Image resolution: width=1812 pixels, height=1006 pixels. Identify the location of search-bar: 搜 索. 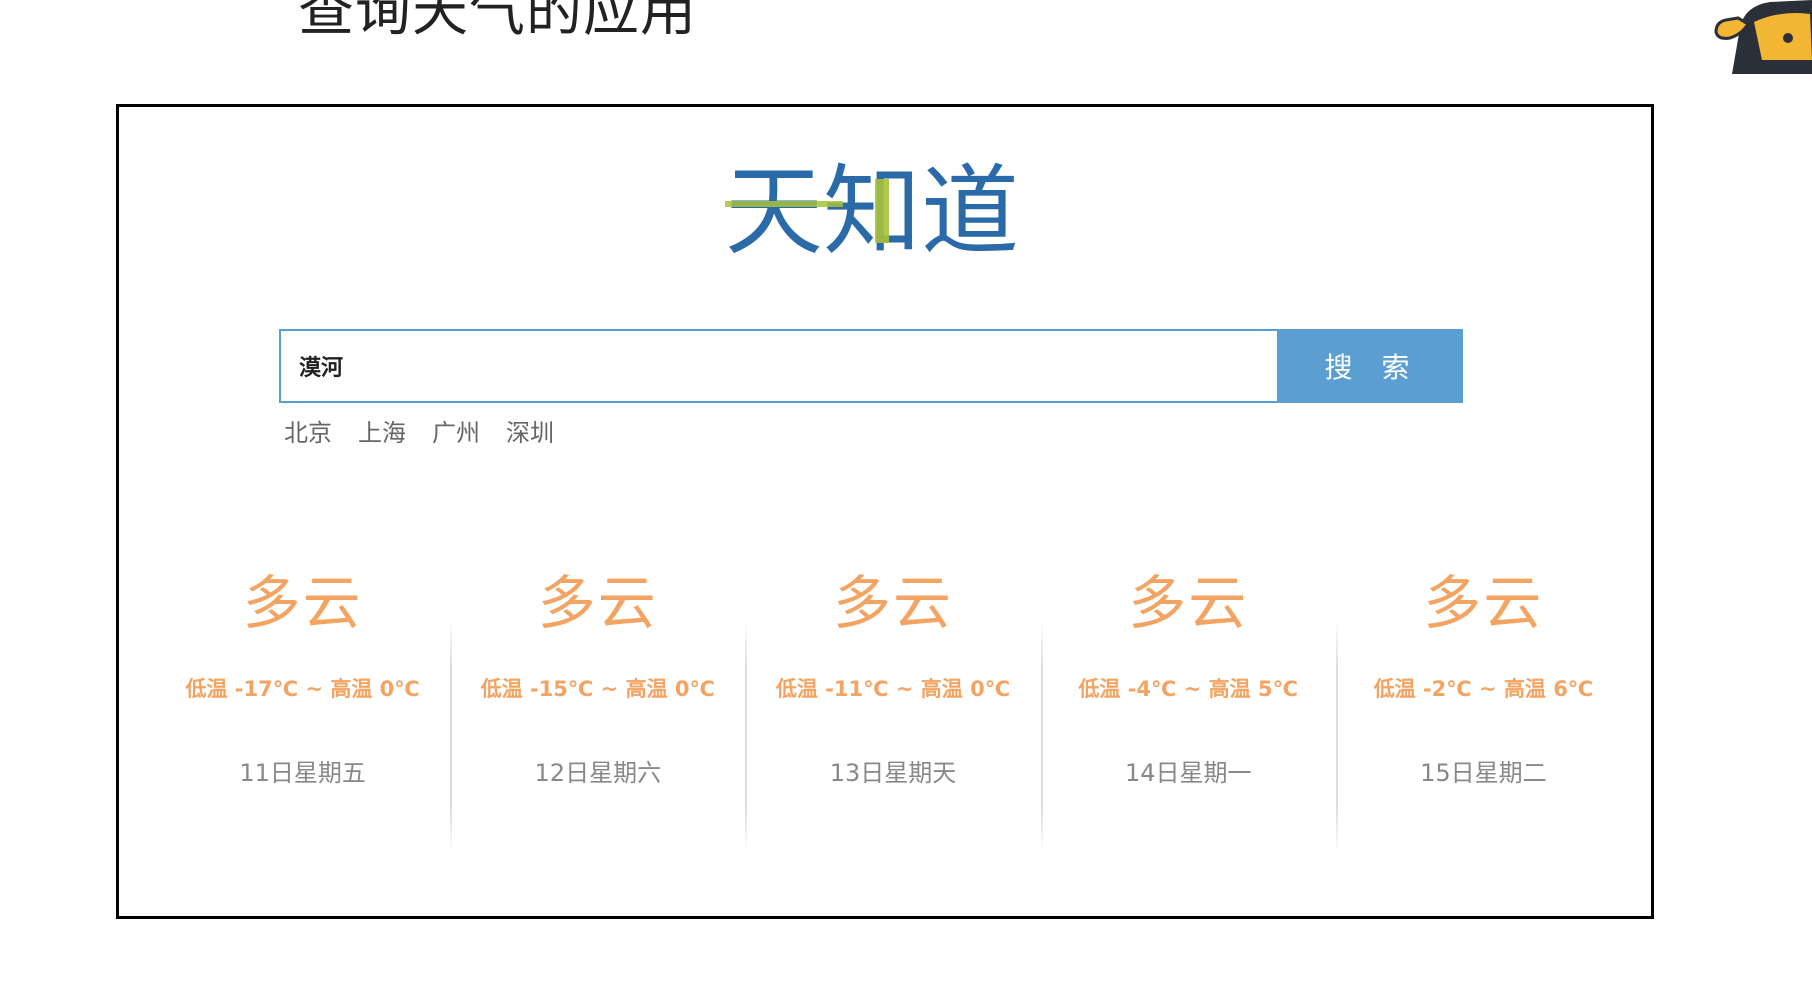
(871, 366).